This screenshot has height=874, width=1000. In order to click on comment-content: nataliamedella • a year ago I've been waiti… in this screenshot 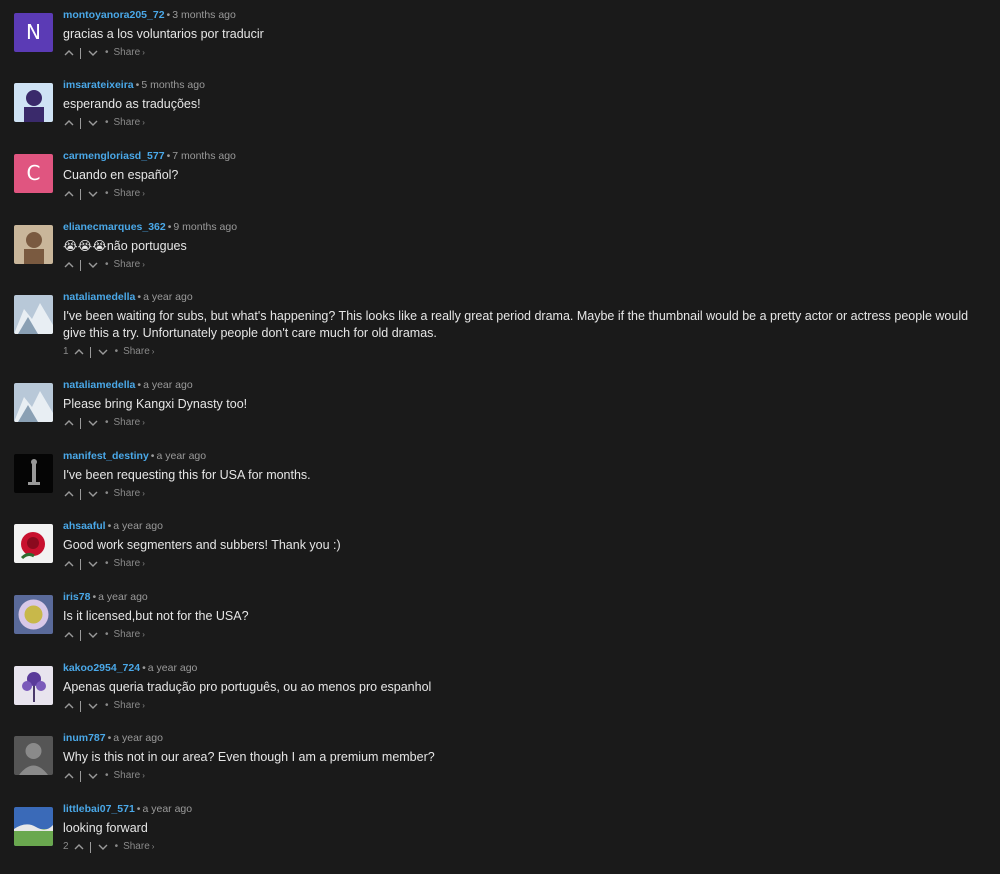, I will do `click(520, 325)`.